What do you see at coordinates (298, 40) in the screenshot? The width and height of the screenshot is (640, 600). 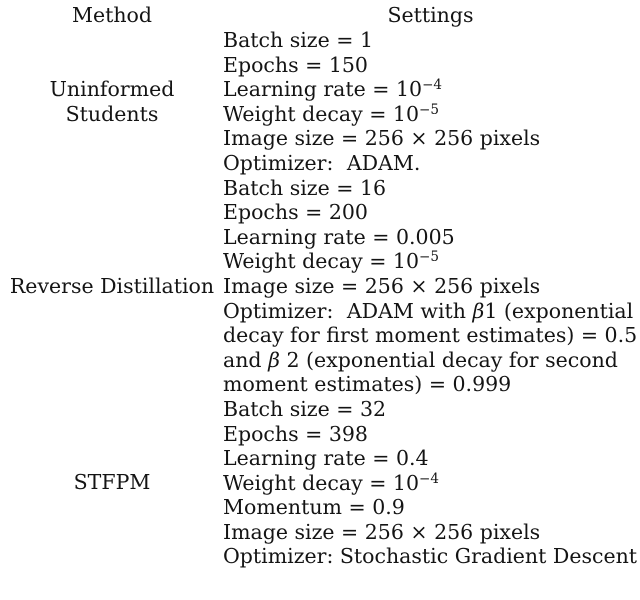 I see `setting-batch-size: Batch size = 1` at bounding box center [298, 40].